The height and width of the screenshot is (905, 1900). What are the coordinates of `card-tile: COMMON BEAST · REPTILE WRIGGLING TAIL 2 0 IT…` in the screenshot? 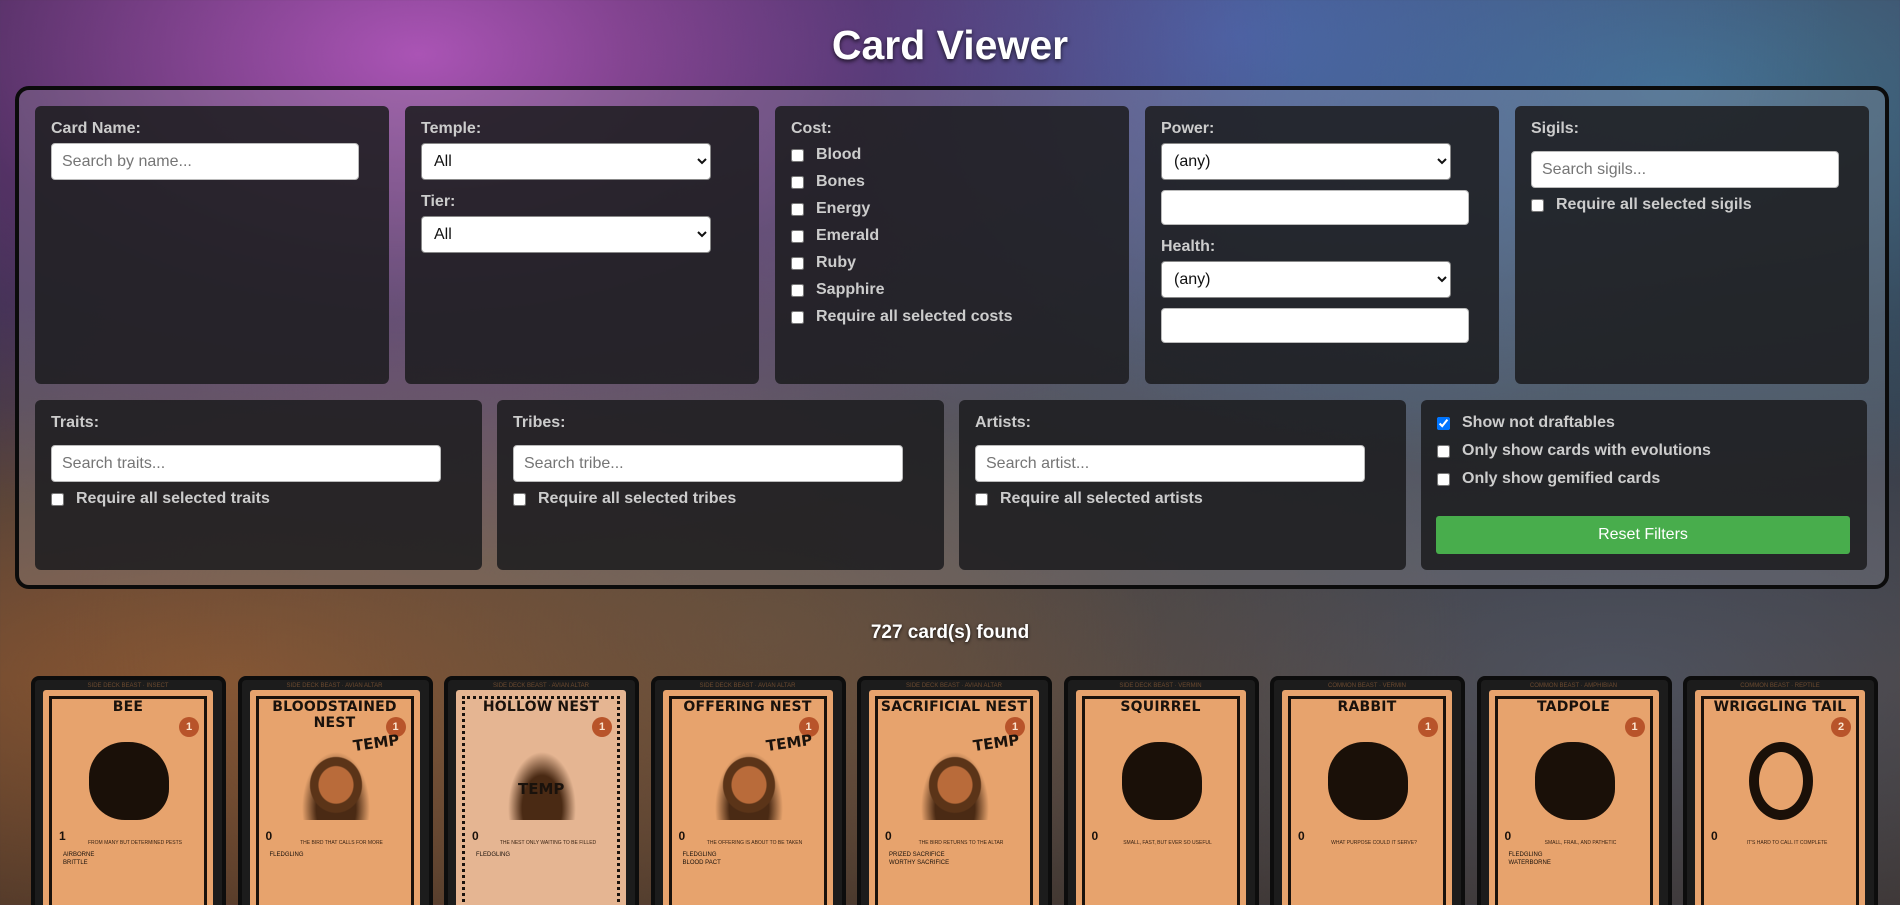 It's located at (1780, 790).